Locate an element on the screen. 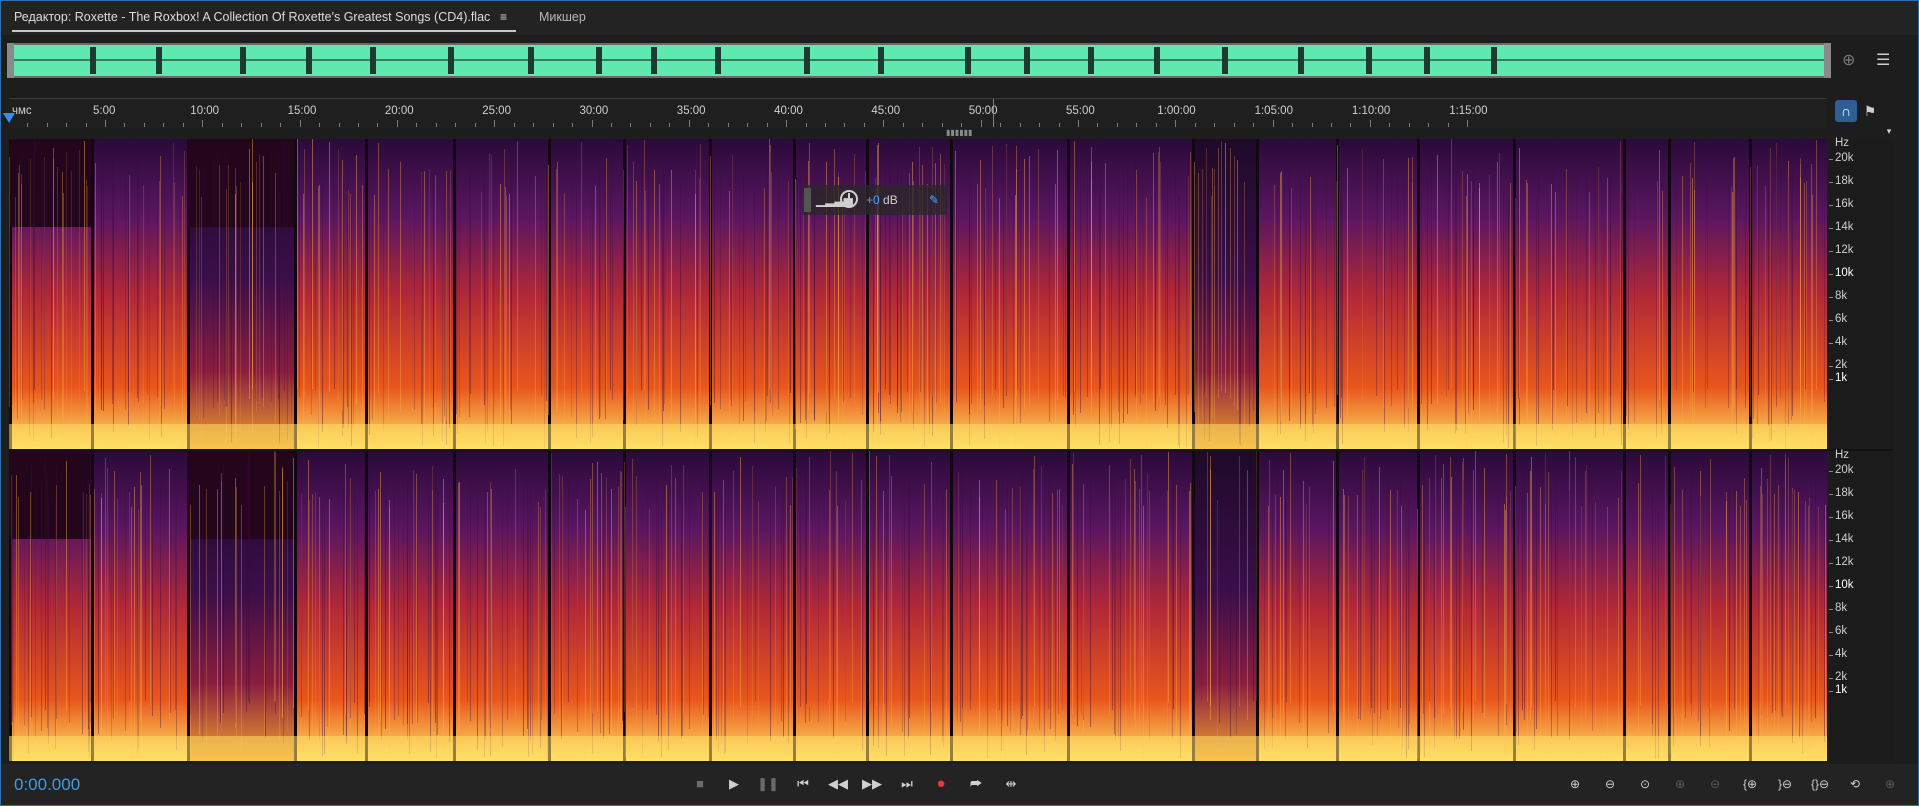  panel-layout-icon: ☰ is located at coordinates (1883, 60).